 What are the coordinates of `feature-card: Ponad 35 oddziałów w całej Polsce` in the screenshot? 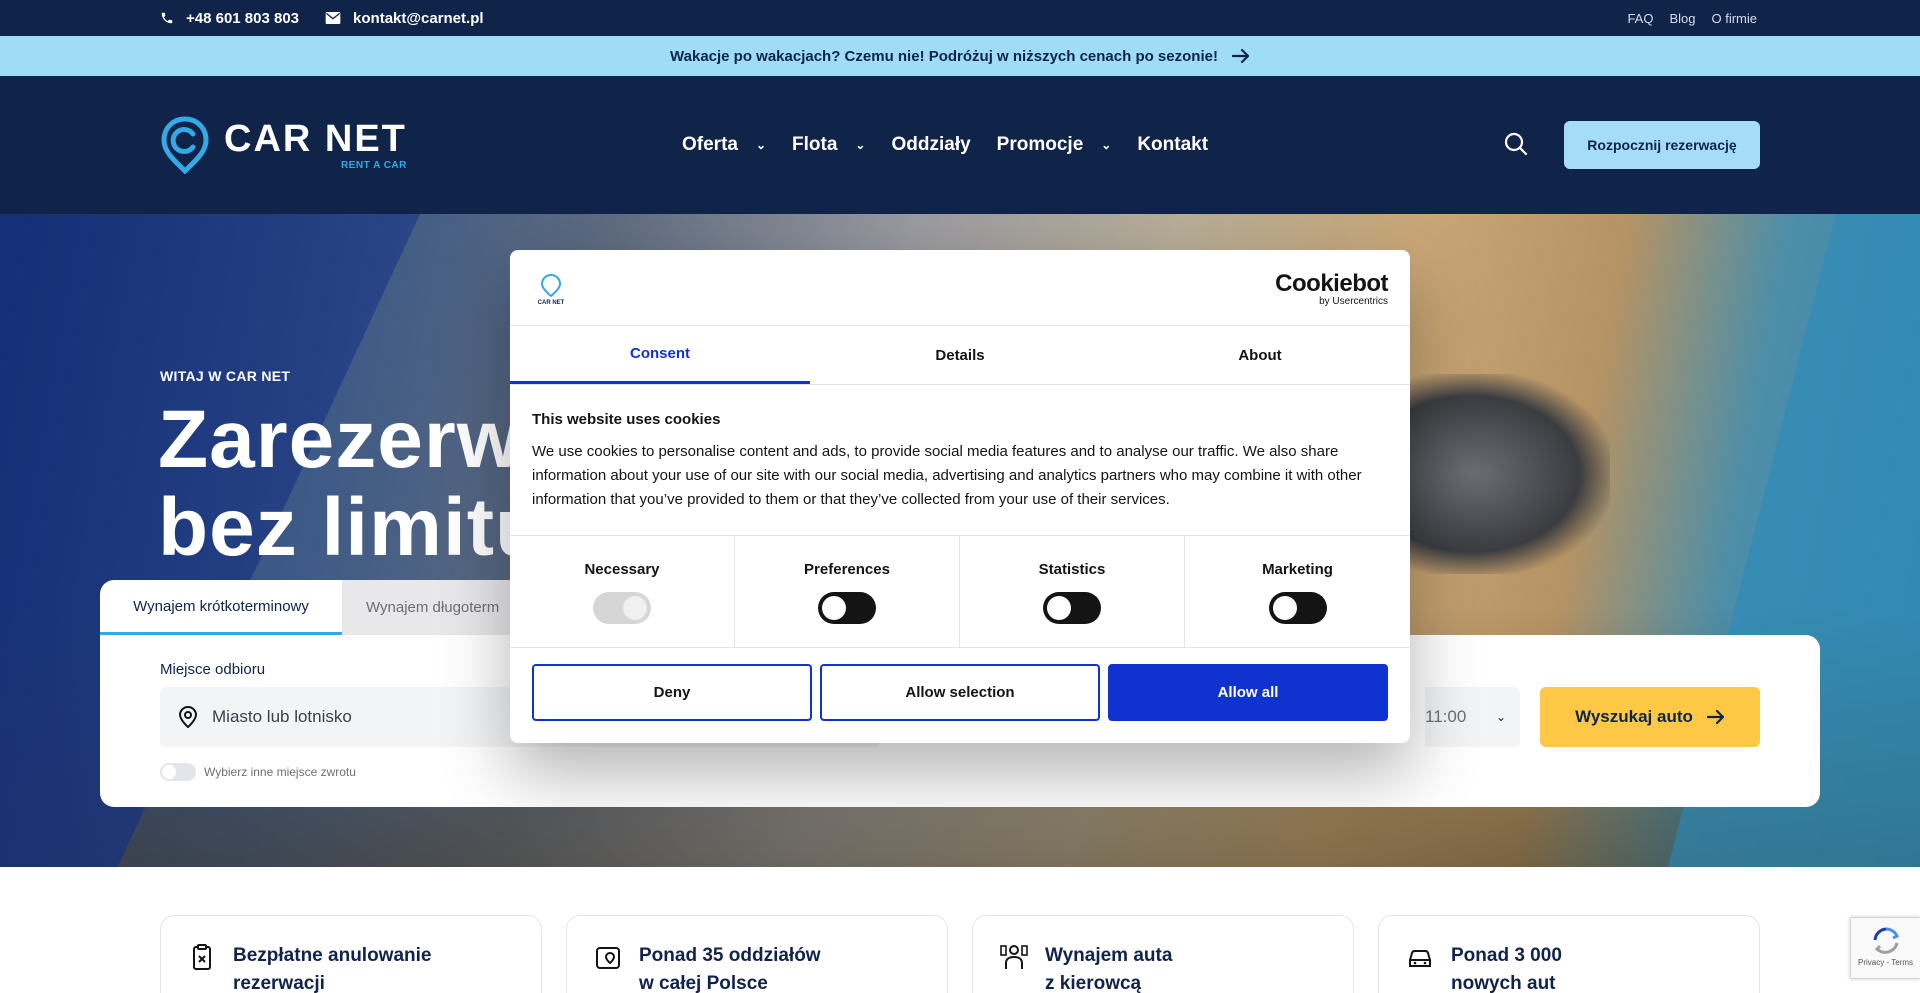 It's located at (757, 954).